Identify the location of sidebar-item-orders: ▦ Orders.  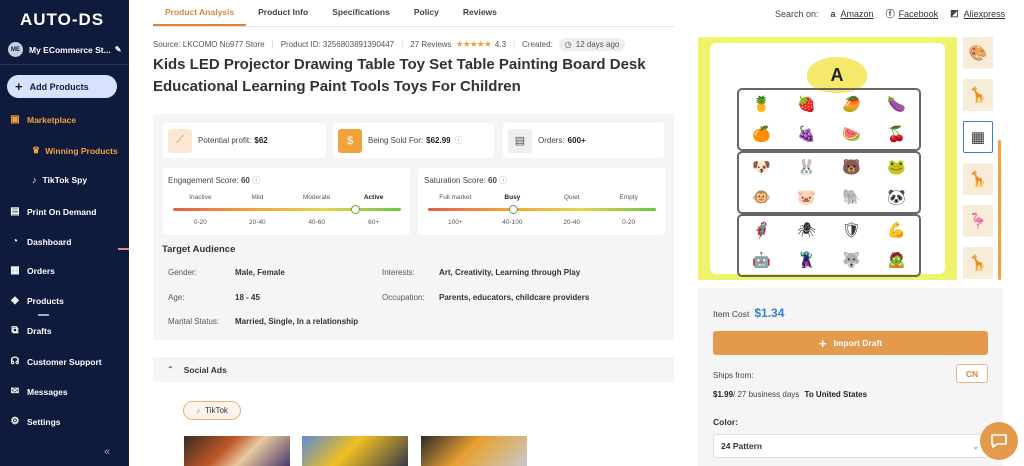
(32, 271).